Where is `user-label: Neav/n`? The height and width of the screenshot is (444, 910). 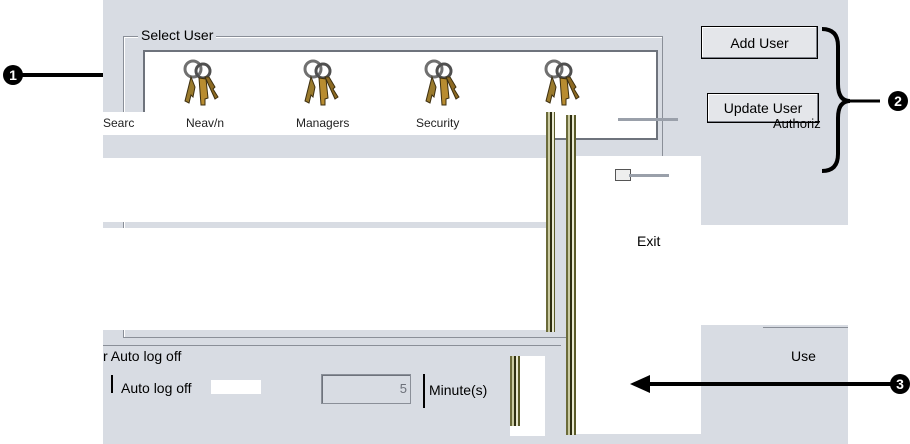
user-label: Neav/n is located at coordinates (205, 123).